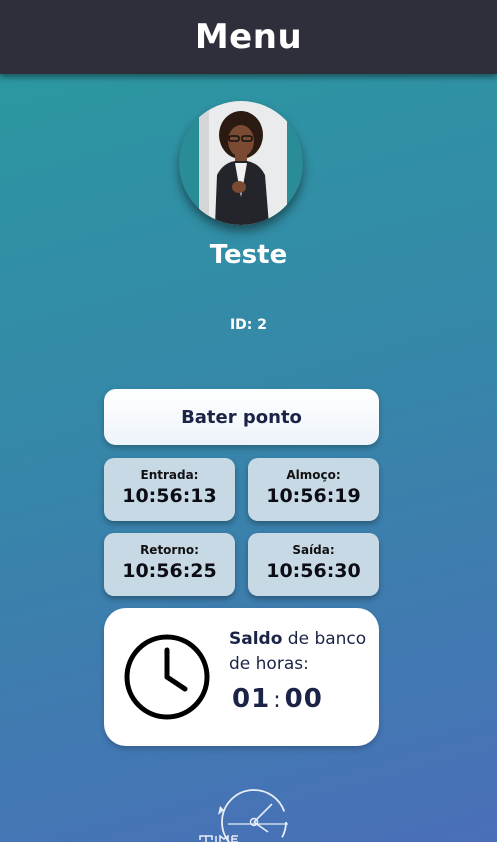 This screenshot has height=842, width=497. I want to click on exit-time: 10:56:30, so click(313, 571).